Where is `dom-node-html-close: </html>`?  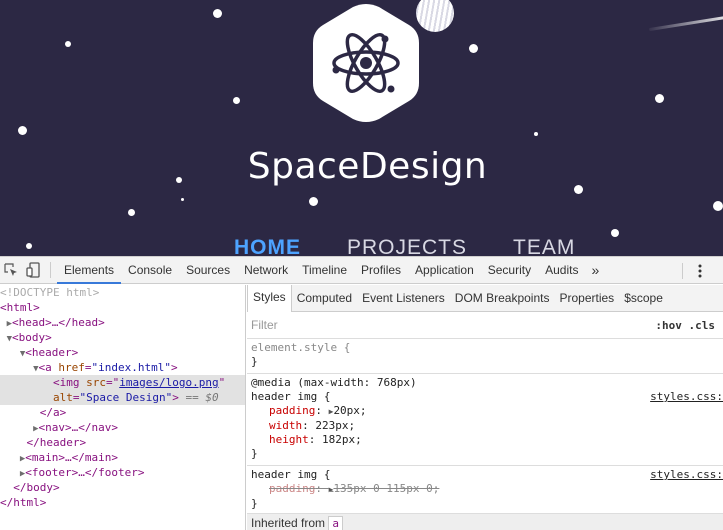
dom-node-html-close: </html> is located at coordinates (122, 502).